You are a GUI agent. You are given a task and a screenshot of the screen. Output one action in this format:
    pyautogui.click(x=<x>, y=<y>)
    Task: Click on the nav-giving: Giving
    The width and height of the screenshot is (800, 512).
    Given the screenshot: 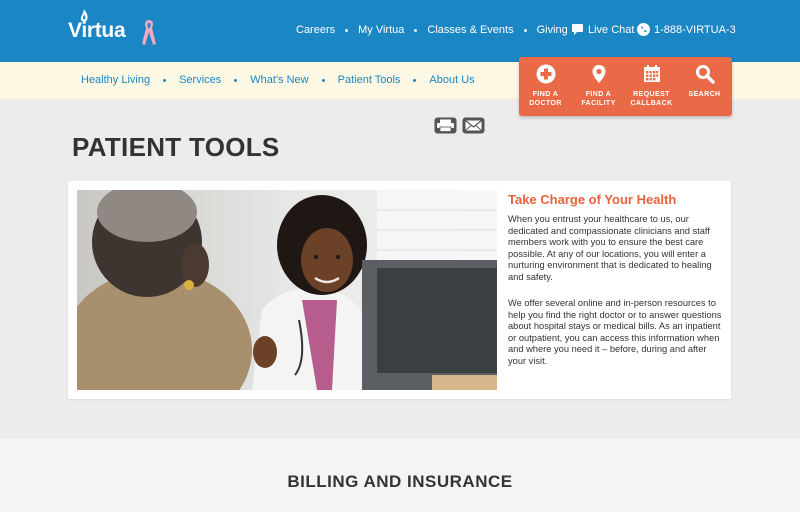 What is the action you would take?
    pyautogui.click(x=552, y=30)
    